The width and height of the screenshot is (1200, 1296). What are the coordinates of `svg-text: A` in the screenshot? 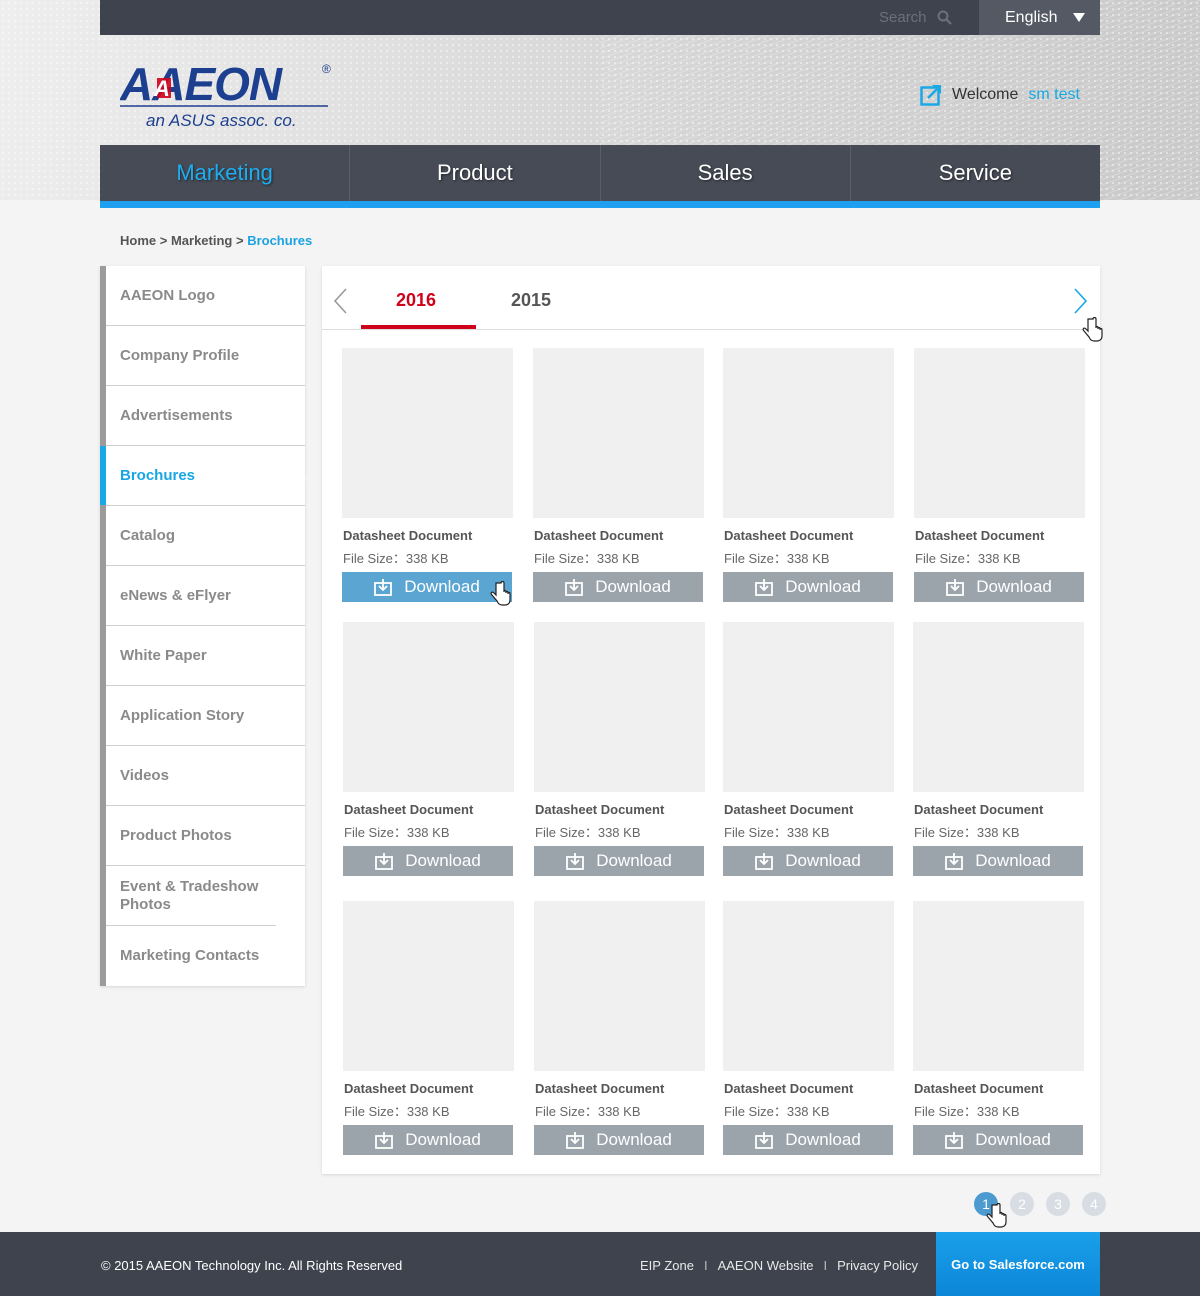 It's located at (161, 88).